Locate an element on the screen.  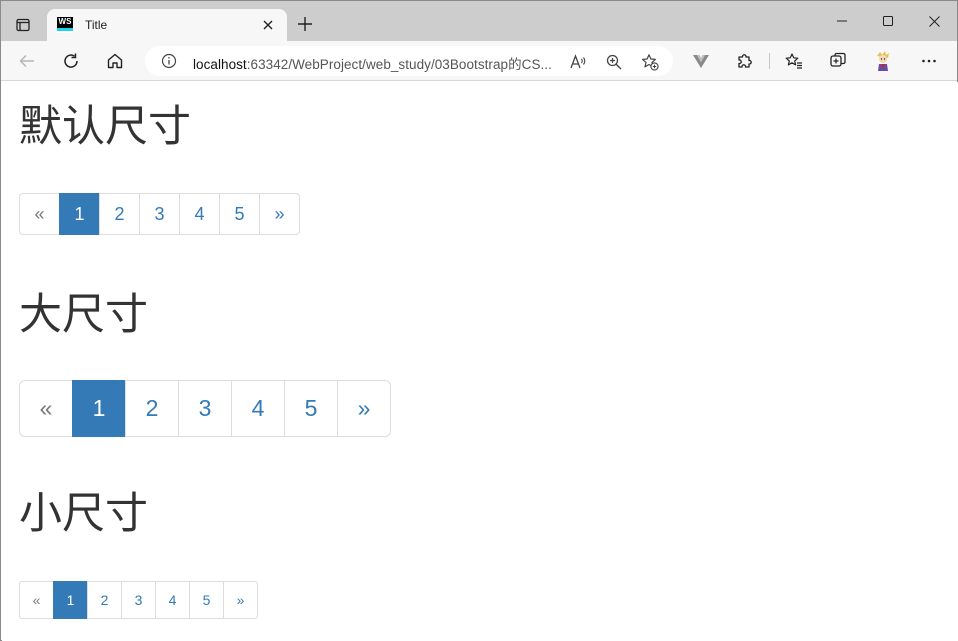
toolbar-divider is located at coordinates (769, 61).